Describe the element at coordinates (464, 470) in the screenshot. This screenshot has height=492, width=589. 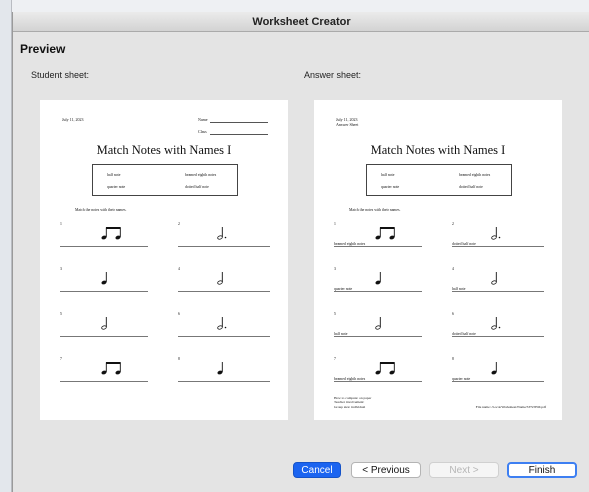
I see `next-button: Next >` at that location.